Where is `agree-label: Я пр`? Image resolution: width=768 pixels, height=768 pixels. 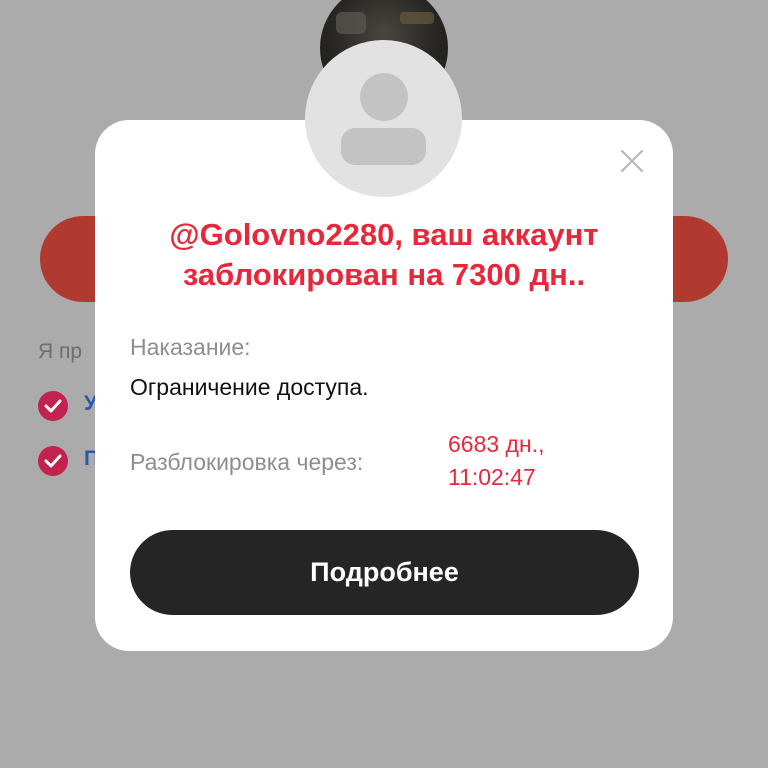
agree-label: Я пр is located at coordinates (60, 351).